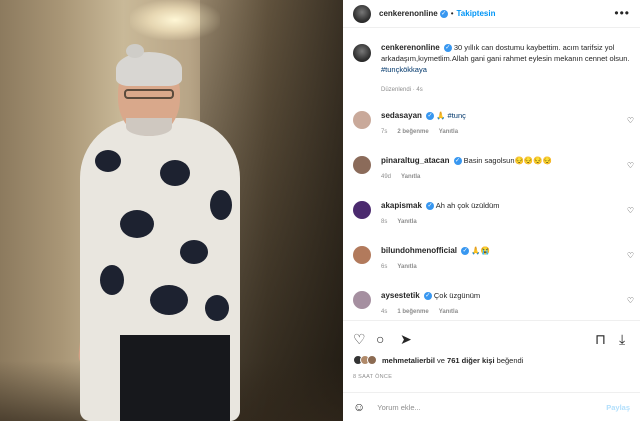 The image size is (640, 421). What do you see at coordinates (408, 13) in the screenshot?
I see `author-username: cenkerenonline` at bounding box center [408, 13].